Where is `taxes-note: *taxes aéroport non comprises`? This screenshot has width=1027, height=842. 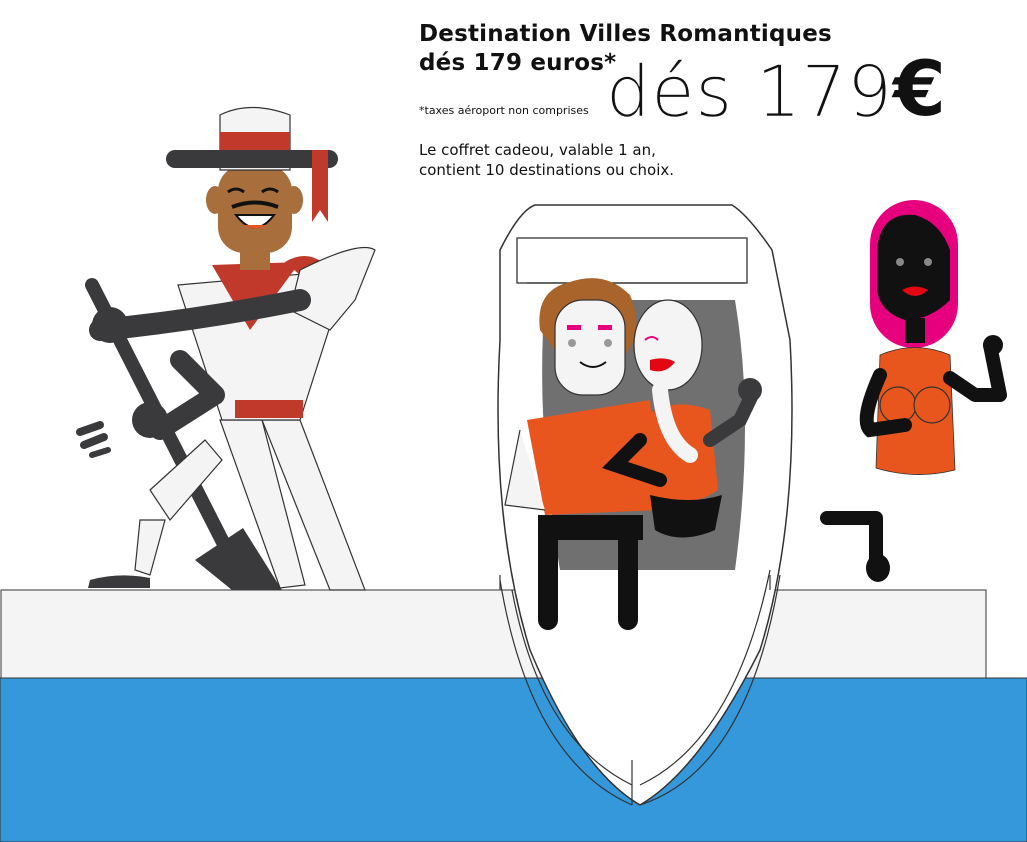
taxes-note: *taxes aéroport non comprises is located at coordinates (504, 110).